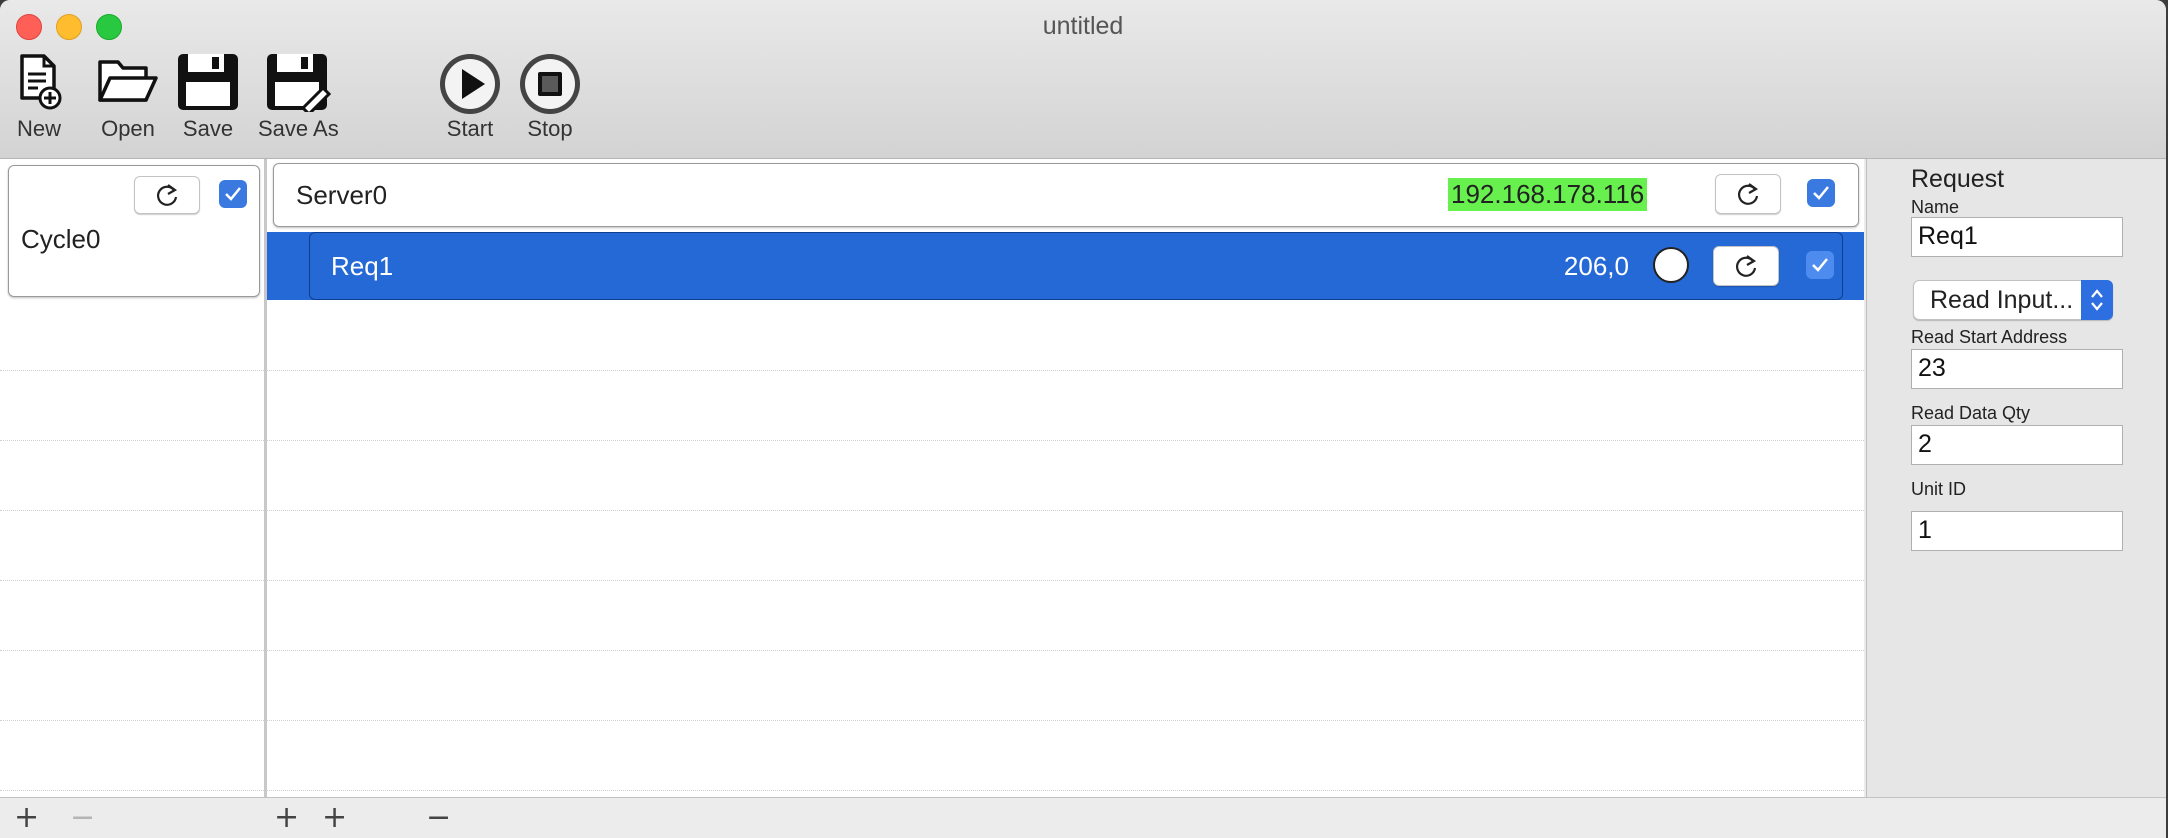 The image size is (2168, 838). I want to click on start-icon, so click(470, 84).